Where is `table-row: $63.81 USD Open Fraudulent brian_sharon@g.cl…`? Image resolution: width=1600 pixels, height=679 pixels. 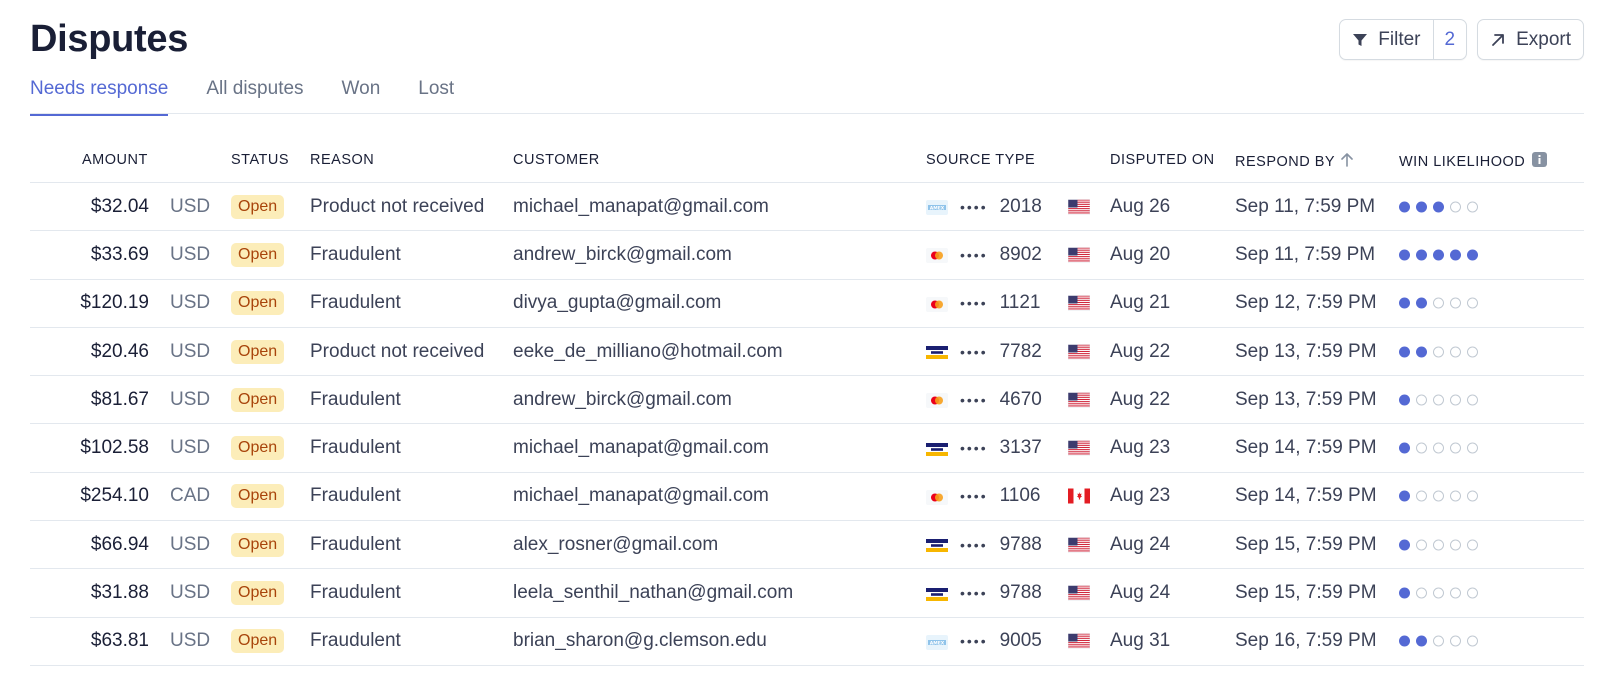
table-row: $63.81 USD Open Fraudulent brian_sharon@g.cl… is located at coordinates (807, 642).